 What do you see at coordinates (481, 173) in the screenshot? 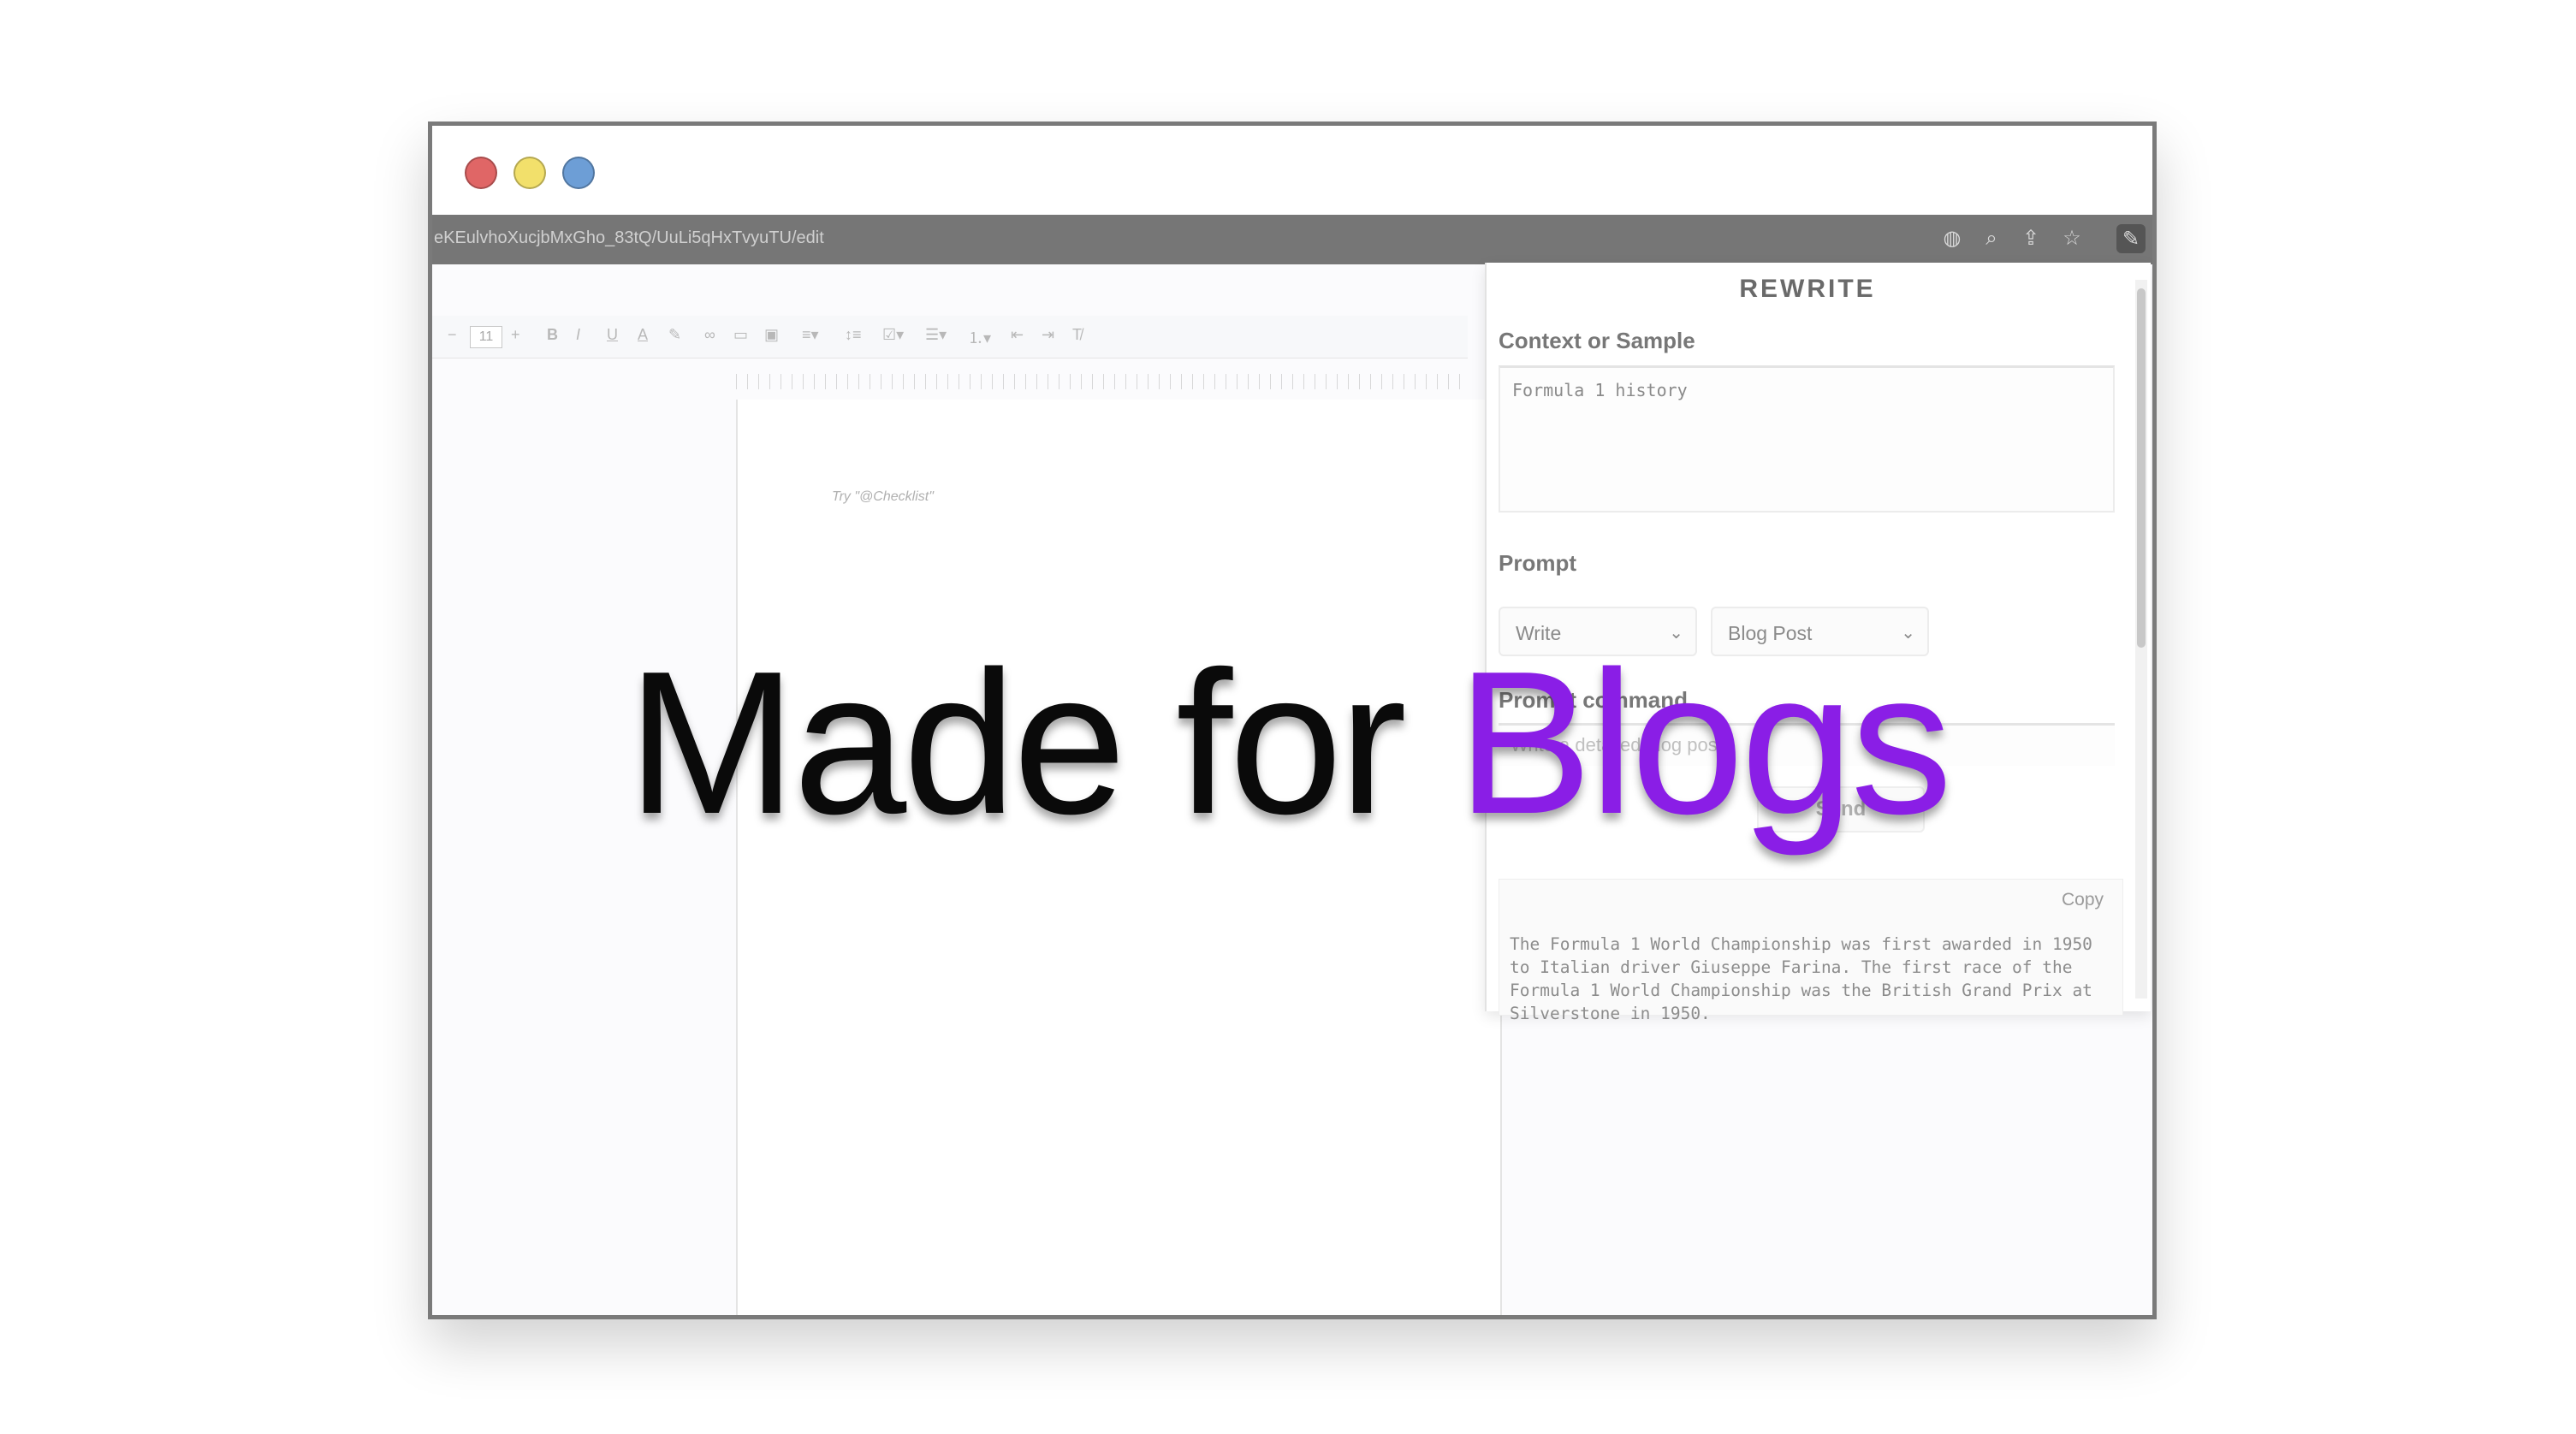
I see `close-window-button` at bounding box center [481, 173].